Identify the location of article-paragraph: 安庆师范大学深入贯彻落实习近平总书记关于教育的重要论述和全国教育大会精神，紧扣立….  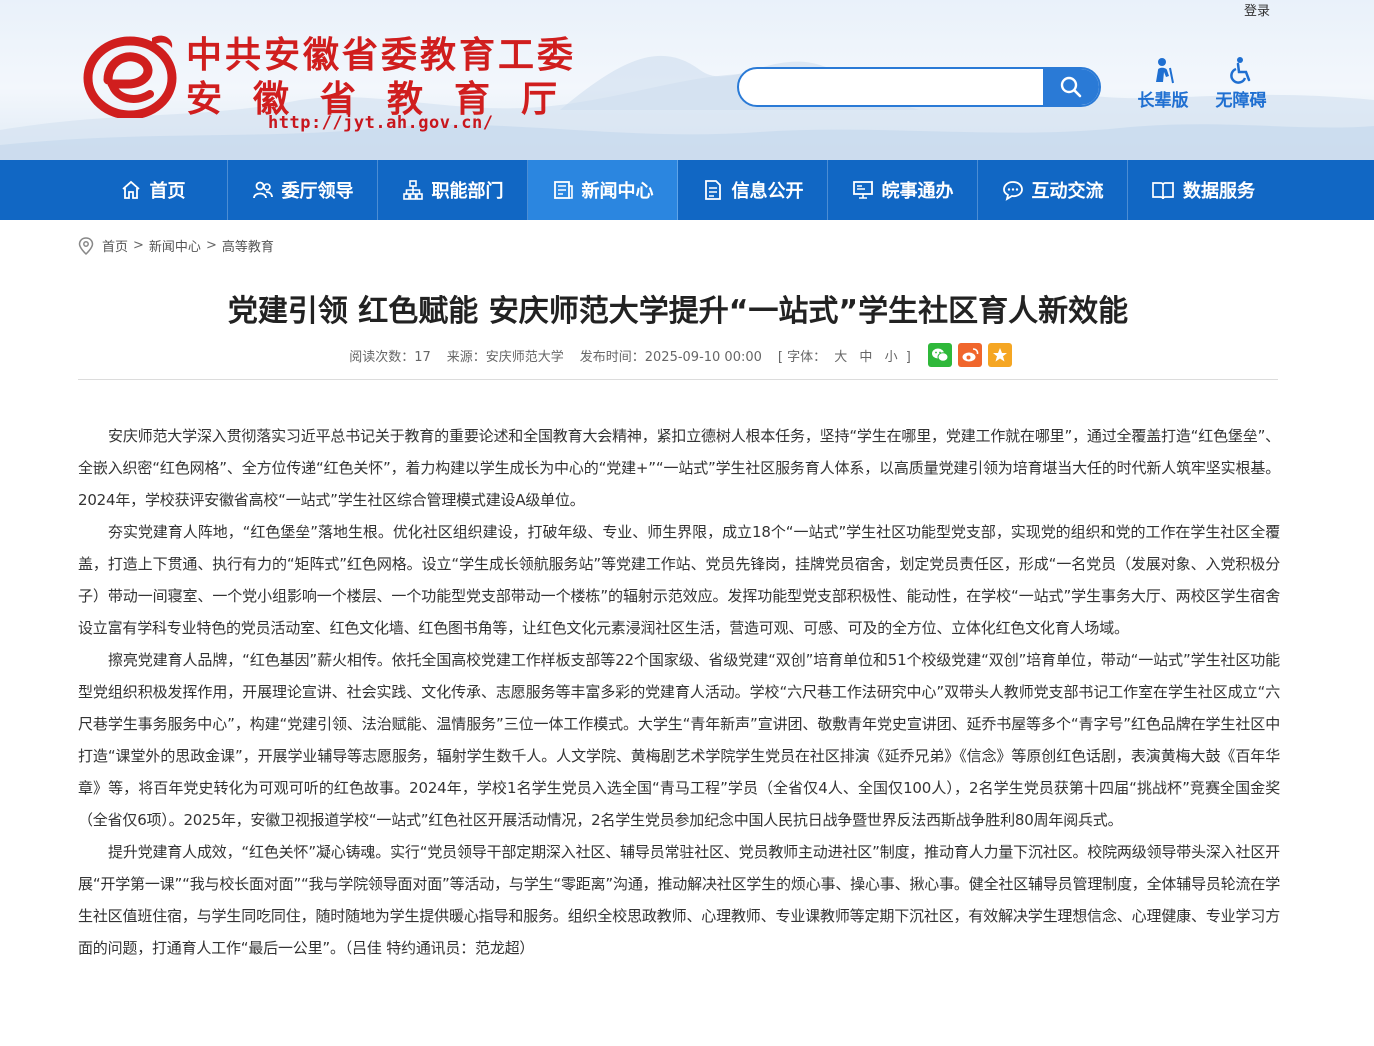
(679, 468).